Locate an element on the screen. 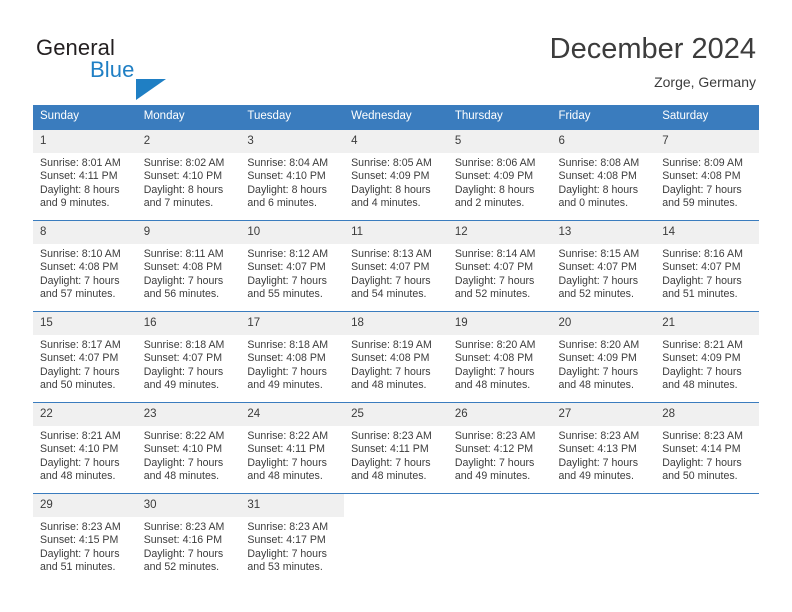 Image resolution: width=792 pixels, height=612 pixels. day-number: 7 is located at coordinates (707, 141).